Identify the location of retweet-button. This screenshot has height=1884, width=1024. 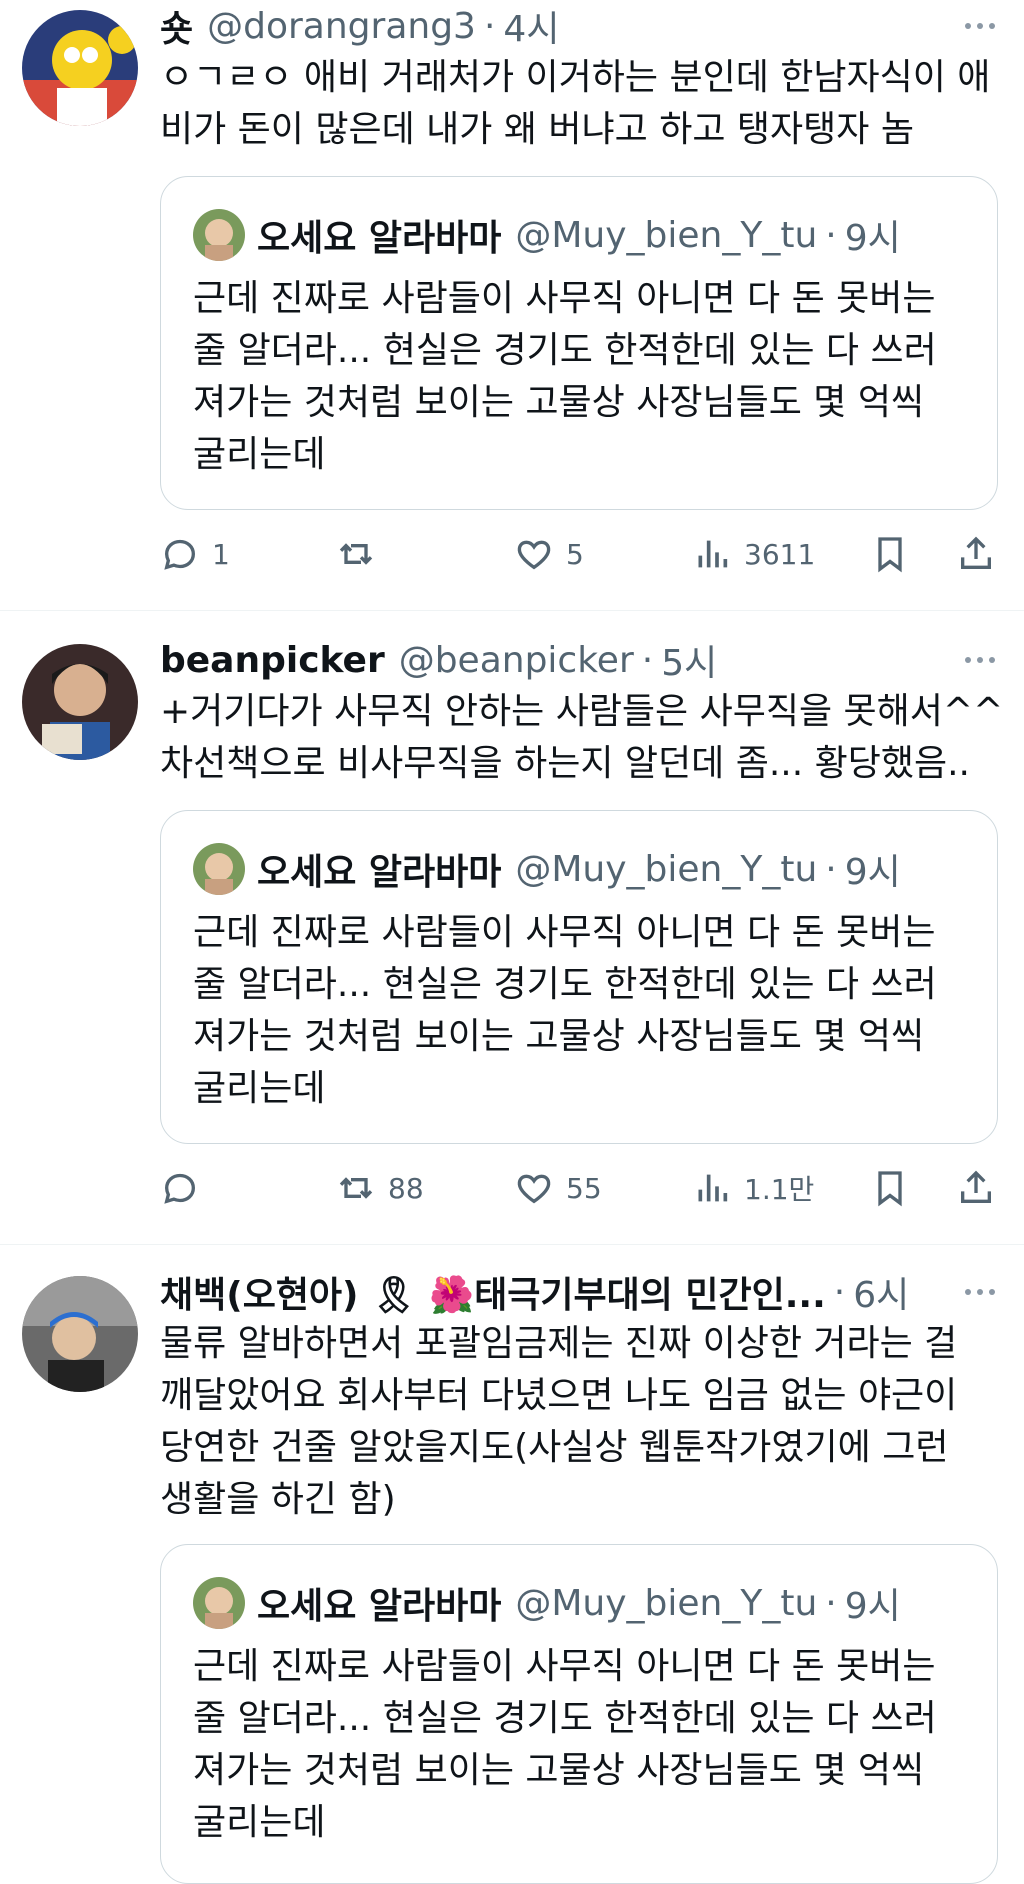
(362, 554).